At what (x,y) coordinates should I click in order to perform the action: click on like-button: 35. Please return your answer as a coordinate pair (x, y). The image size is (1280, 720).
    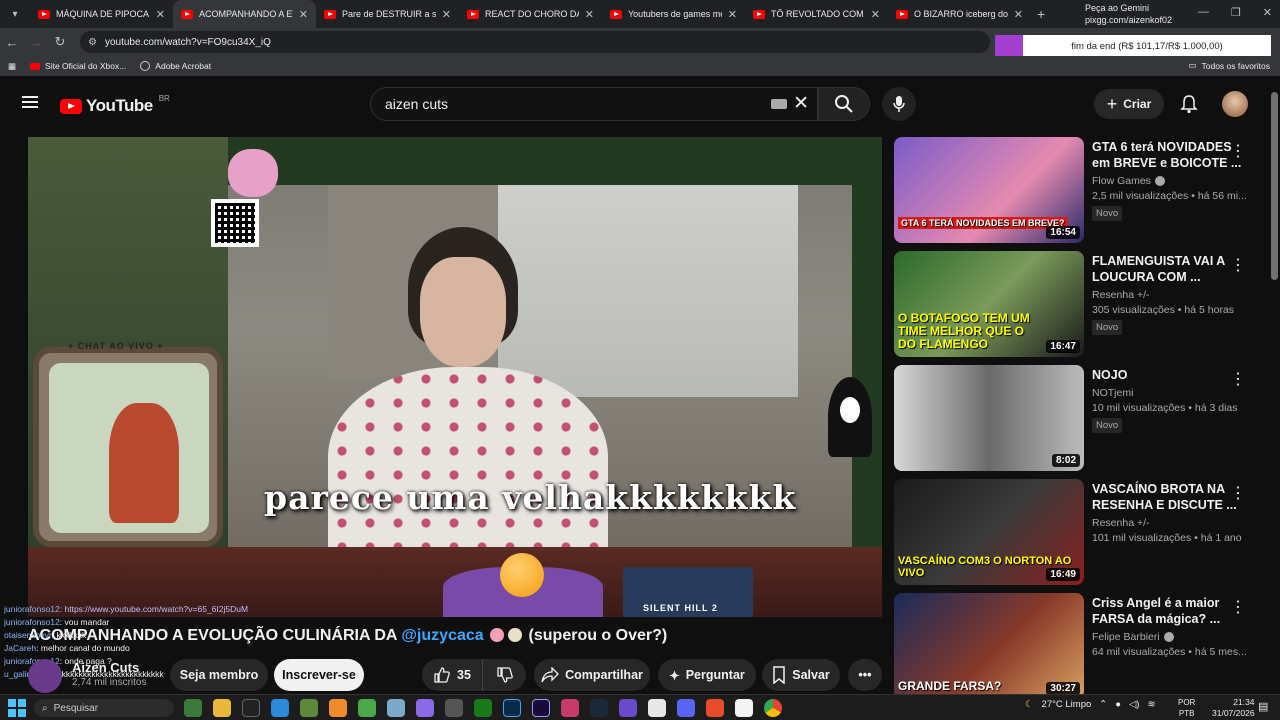
    Looking at the image, I should click on (452, 675).